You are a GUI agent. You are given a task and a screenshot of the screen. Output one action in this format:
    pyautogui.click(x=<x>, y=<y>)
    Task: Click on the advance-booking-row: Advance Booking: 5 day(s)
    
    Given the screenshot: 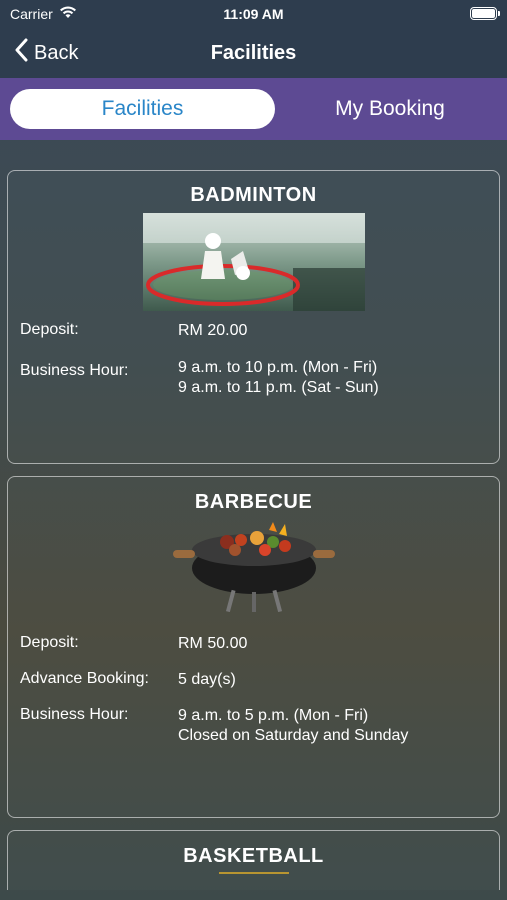 What is the action you would take?
    pyautogui.click(x=253, y=680)
    